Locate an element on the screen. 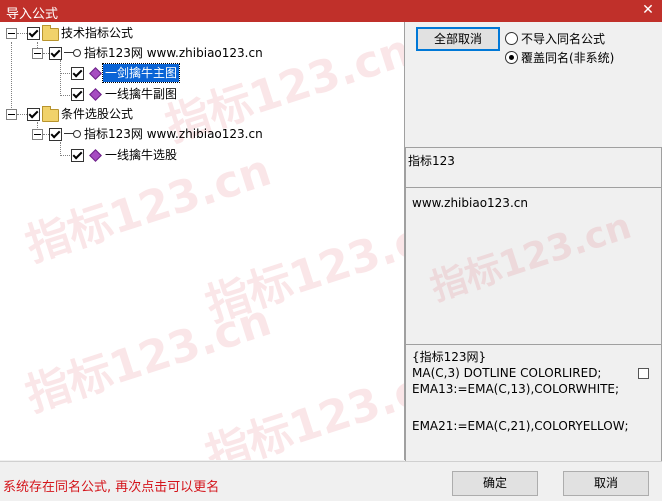 This screenshot has height=501, width=662. window-title: 导入公式 is located at coordinates (32, 14).